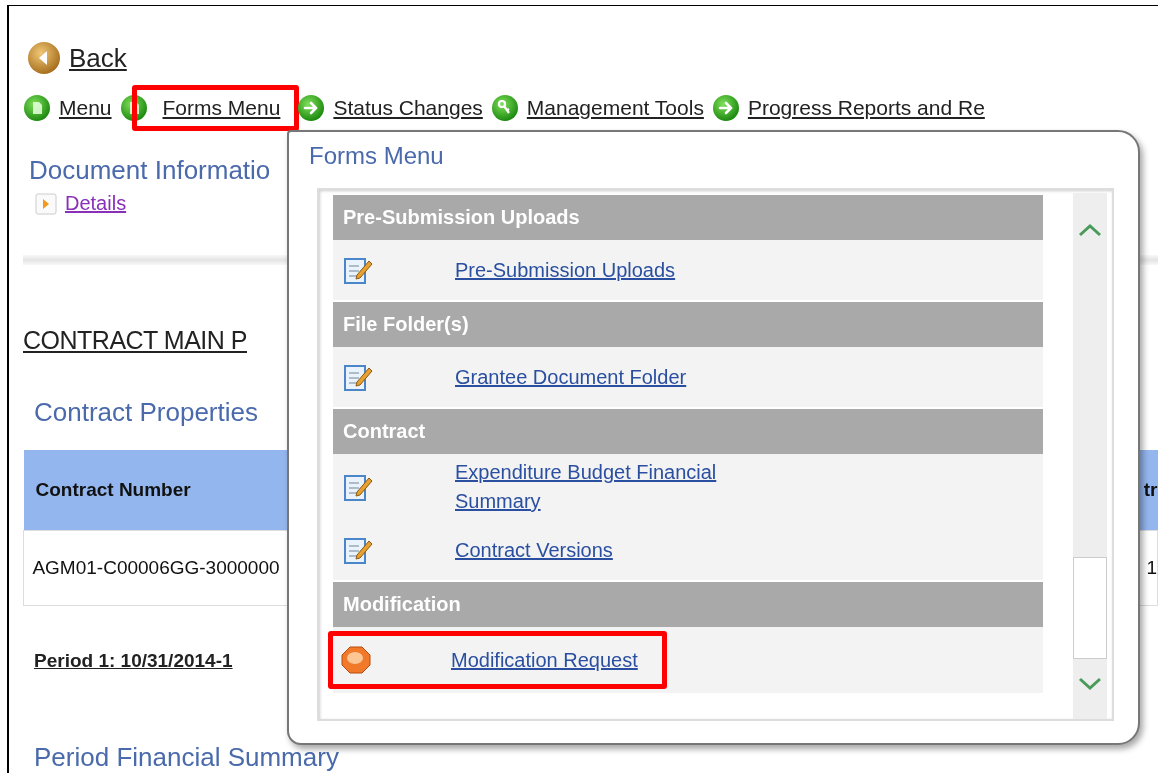 Image resolution: width=1158 pixels, height=773 pixels. I want to click on form-link: Pre-Submission Uploads, so click(625, 270).